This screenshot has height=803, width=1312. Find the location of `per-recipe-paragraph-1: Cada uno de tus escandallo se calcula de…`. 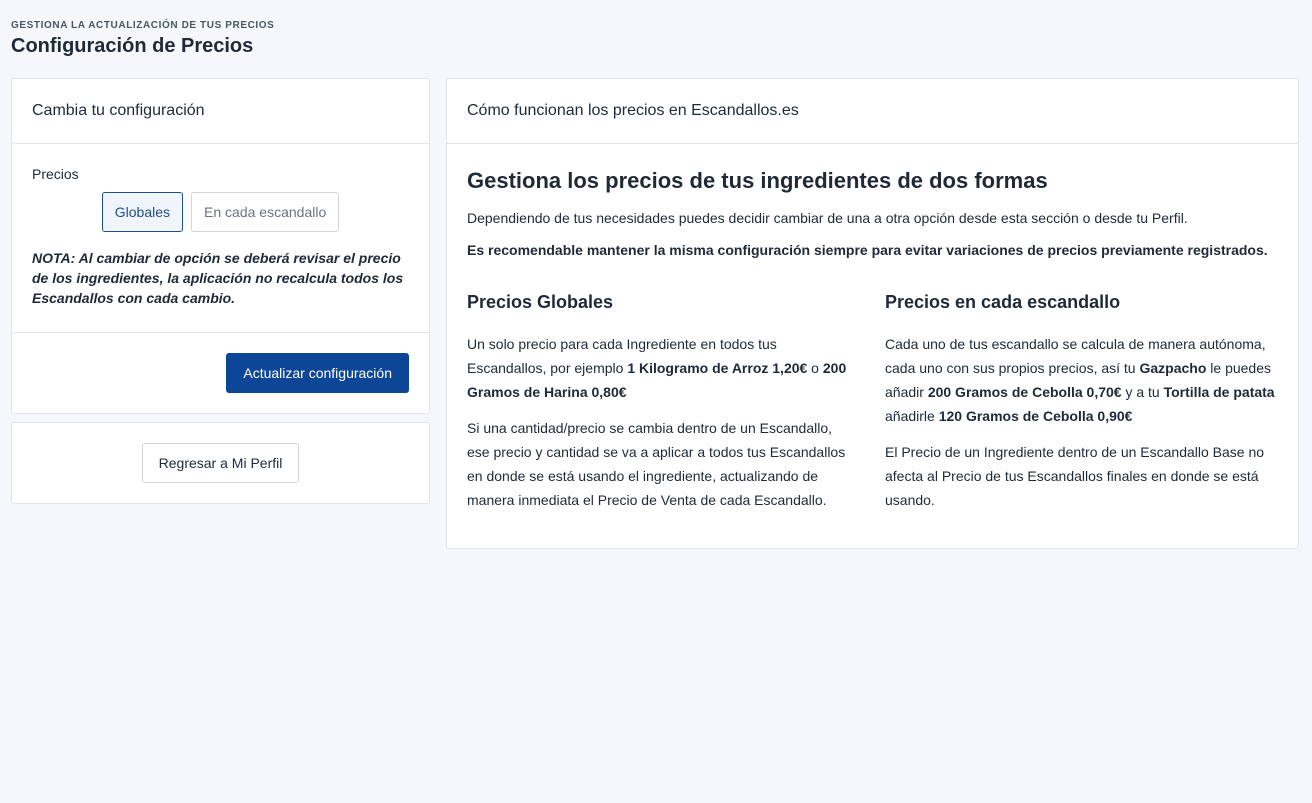

per-recipe-paragraph-1: Cada uno de tus escandallo se calcula de… is located at coordinates (1080, 380).